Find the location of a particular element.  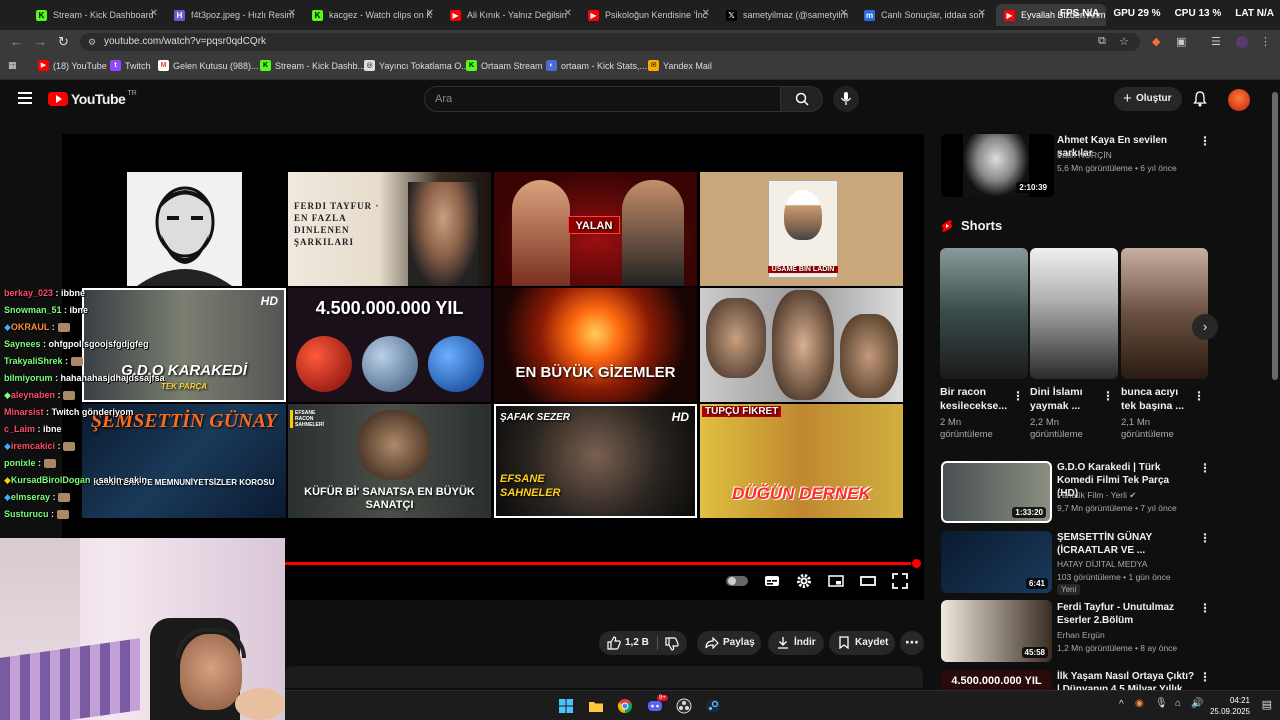

tab-mackolik: m Canlı Sonuçlar, iddaa son ✕ is located at coordinates (924, 15).